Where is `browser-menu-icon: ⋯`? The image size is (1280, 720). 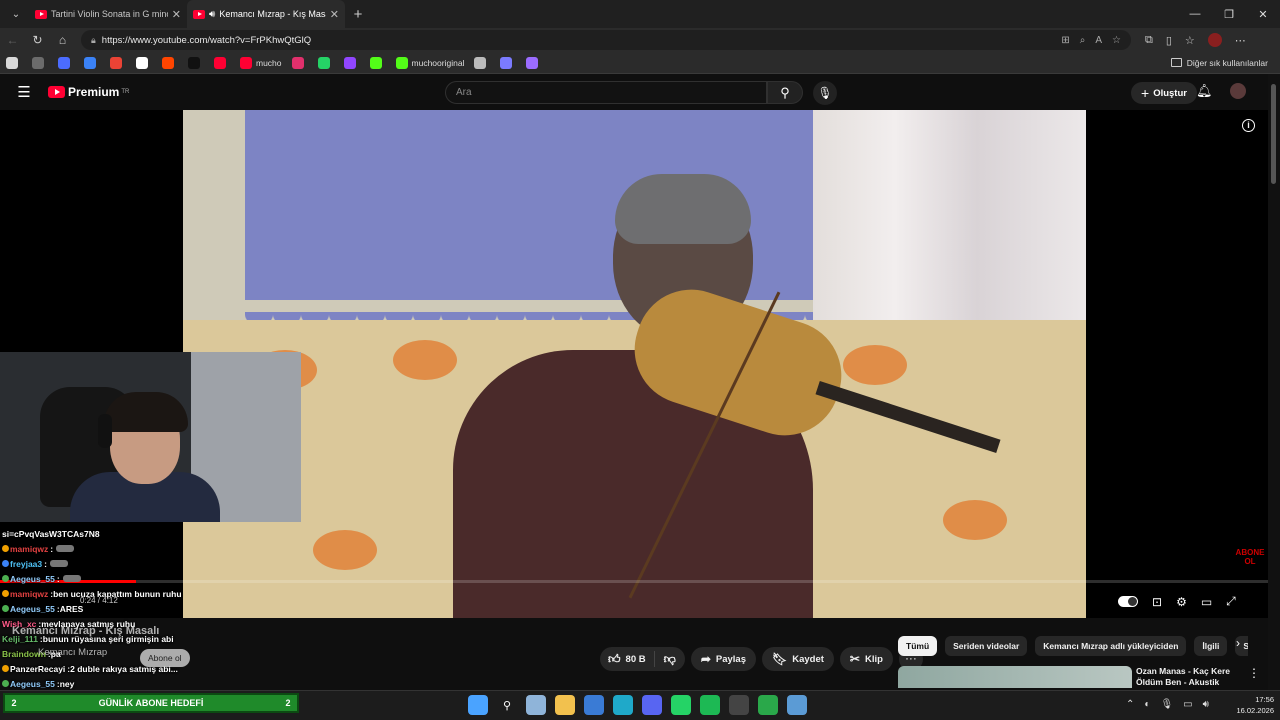 browser-menu-icon: ⋯ is located at coordinates (1240, 40).